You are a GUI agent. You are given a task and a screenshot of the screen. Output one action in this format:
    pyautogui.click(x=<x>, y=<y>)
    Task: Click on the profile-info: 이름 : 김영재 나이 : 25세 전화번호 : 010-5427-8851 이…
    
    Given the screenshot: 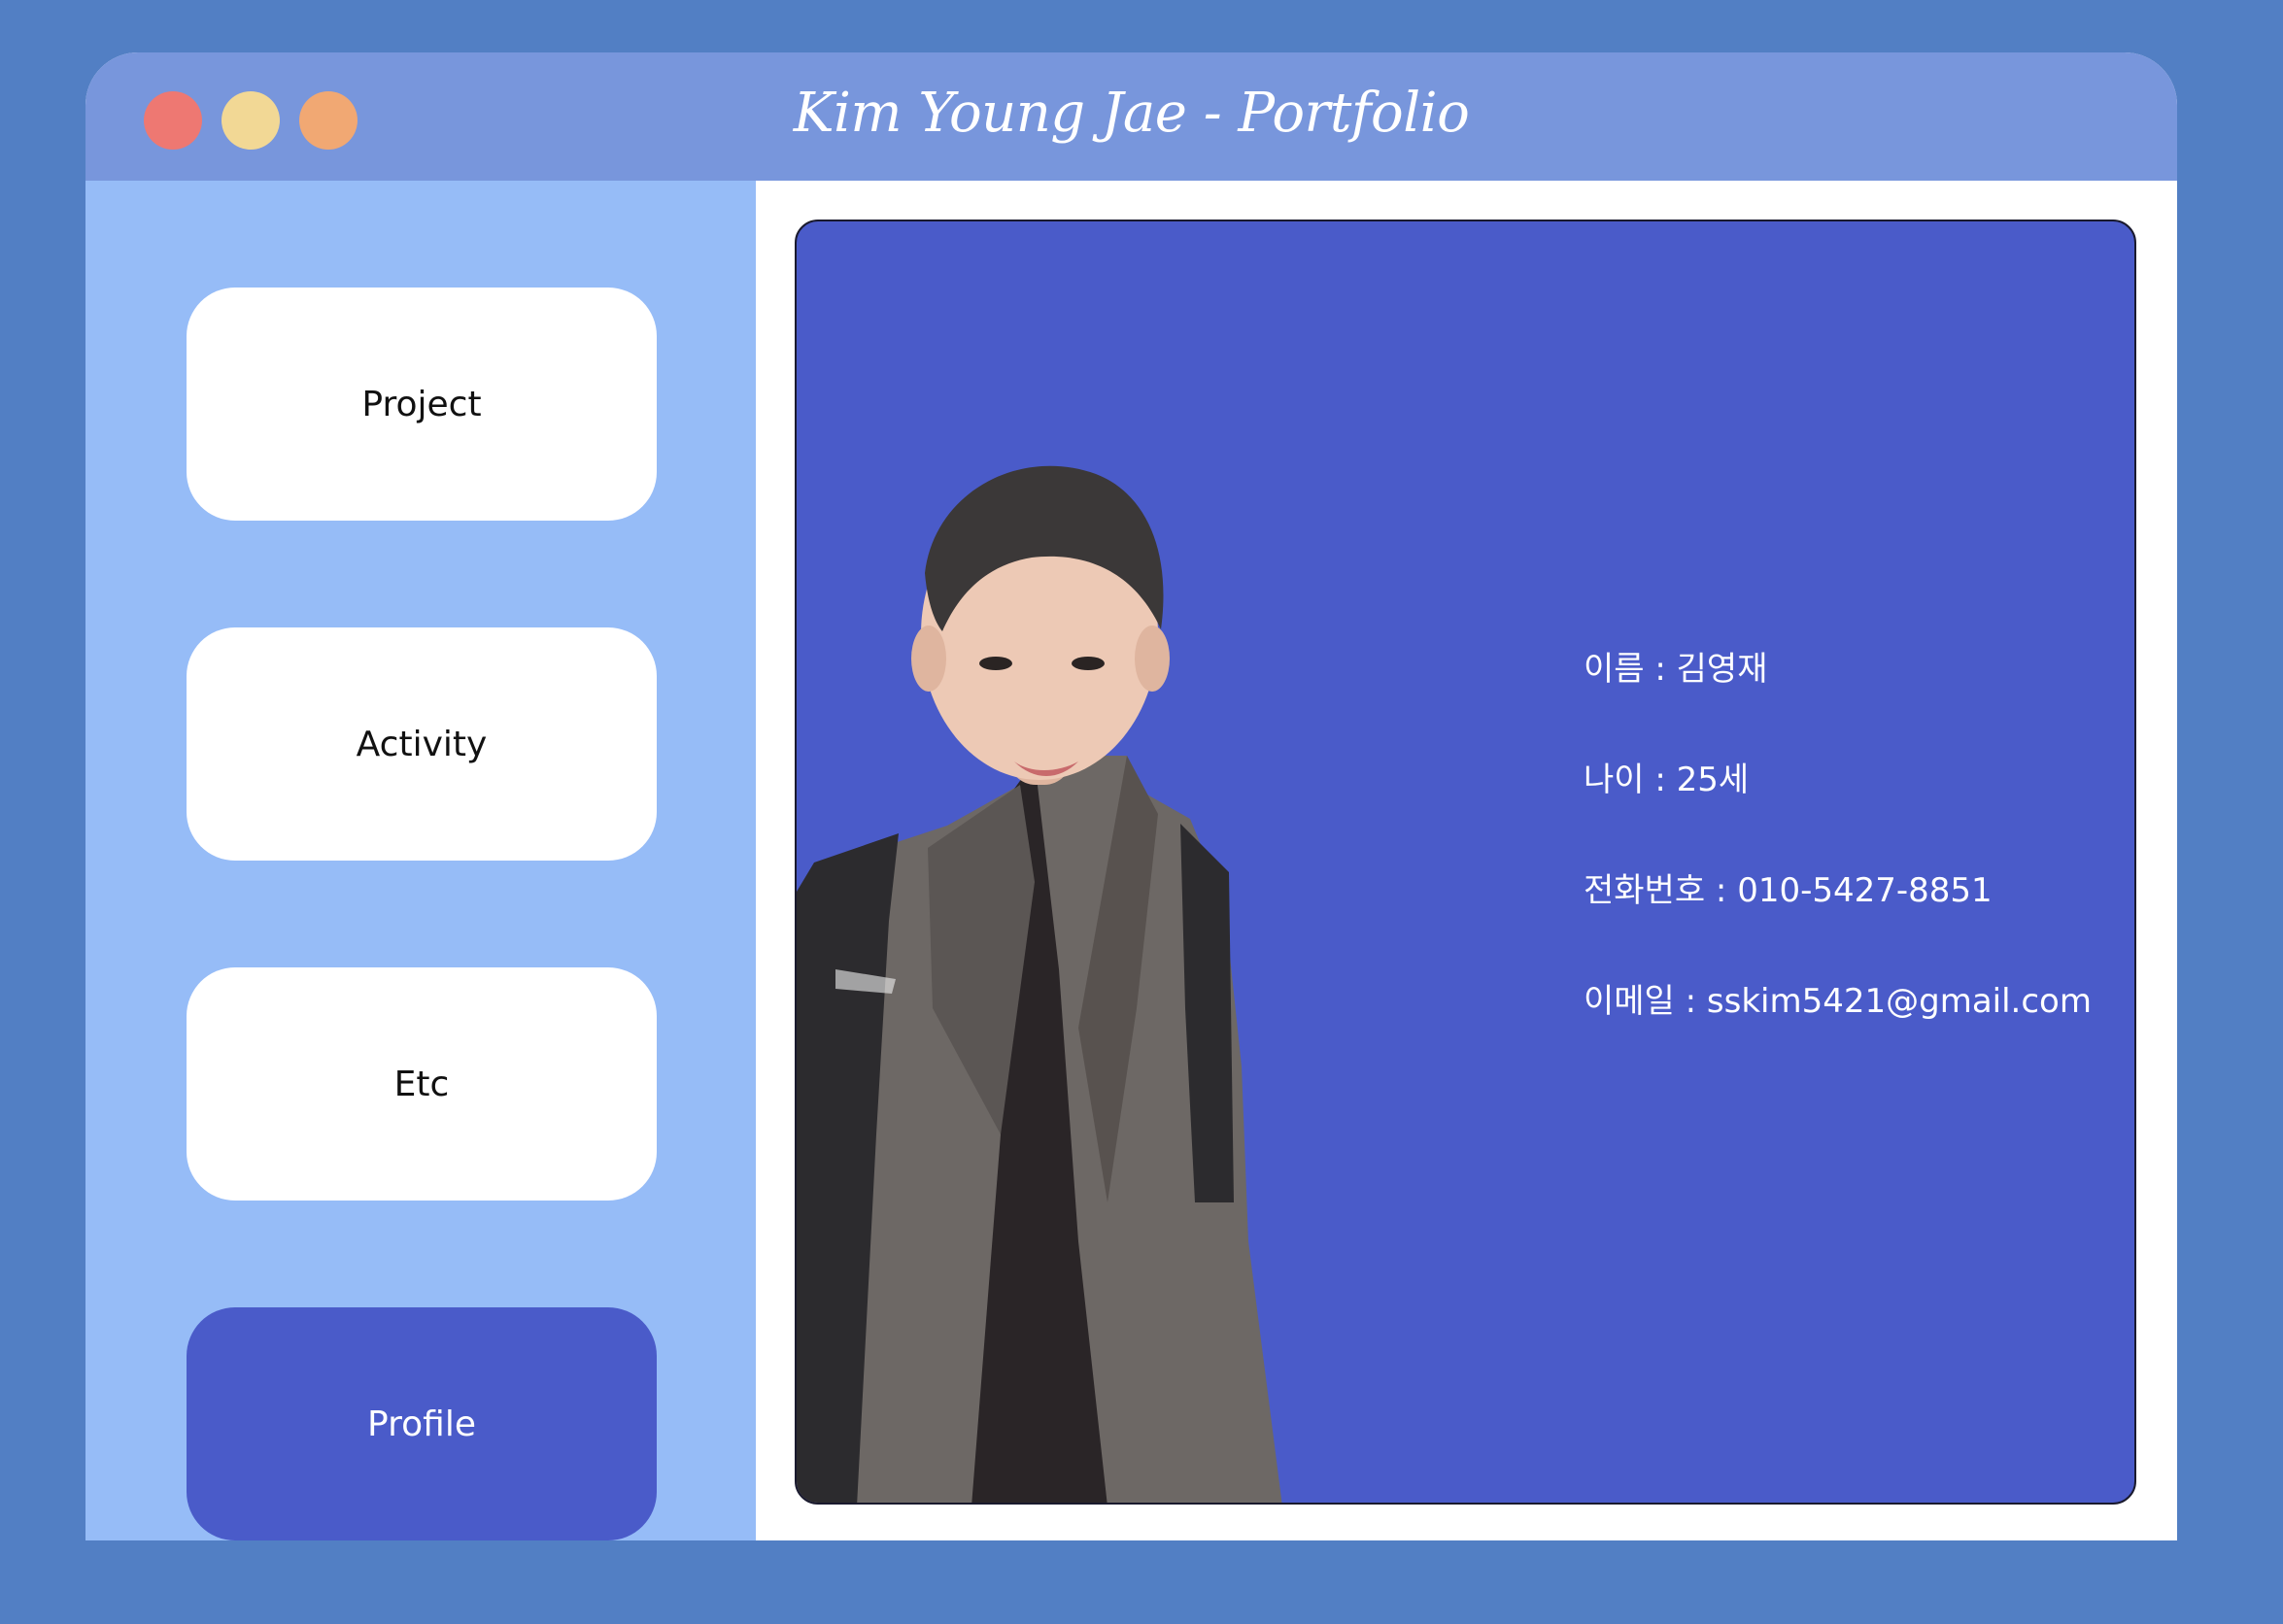 What is the action you would take?
    pyautogui.click(x=1838, y=870)
    